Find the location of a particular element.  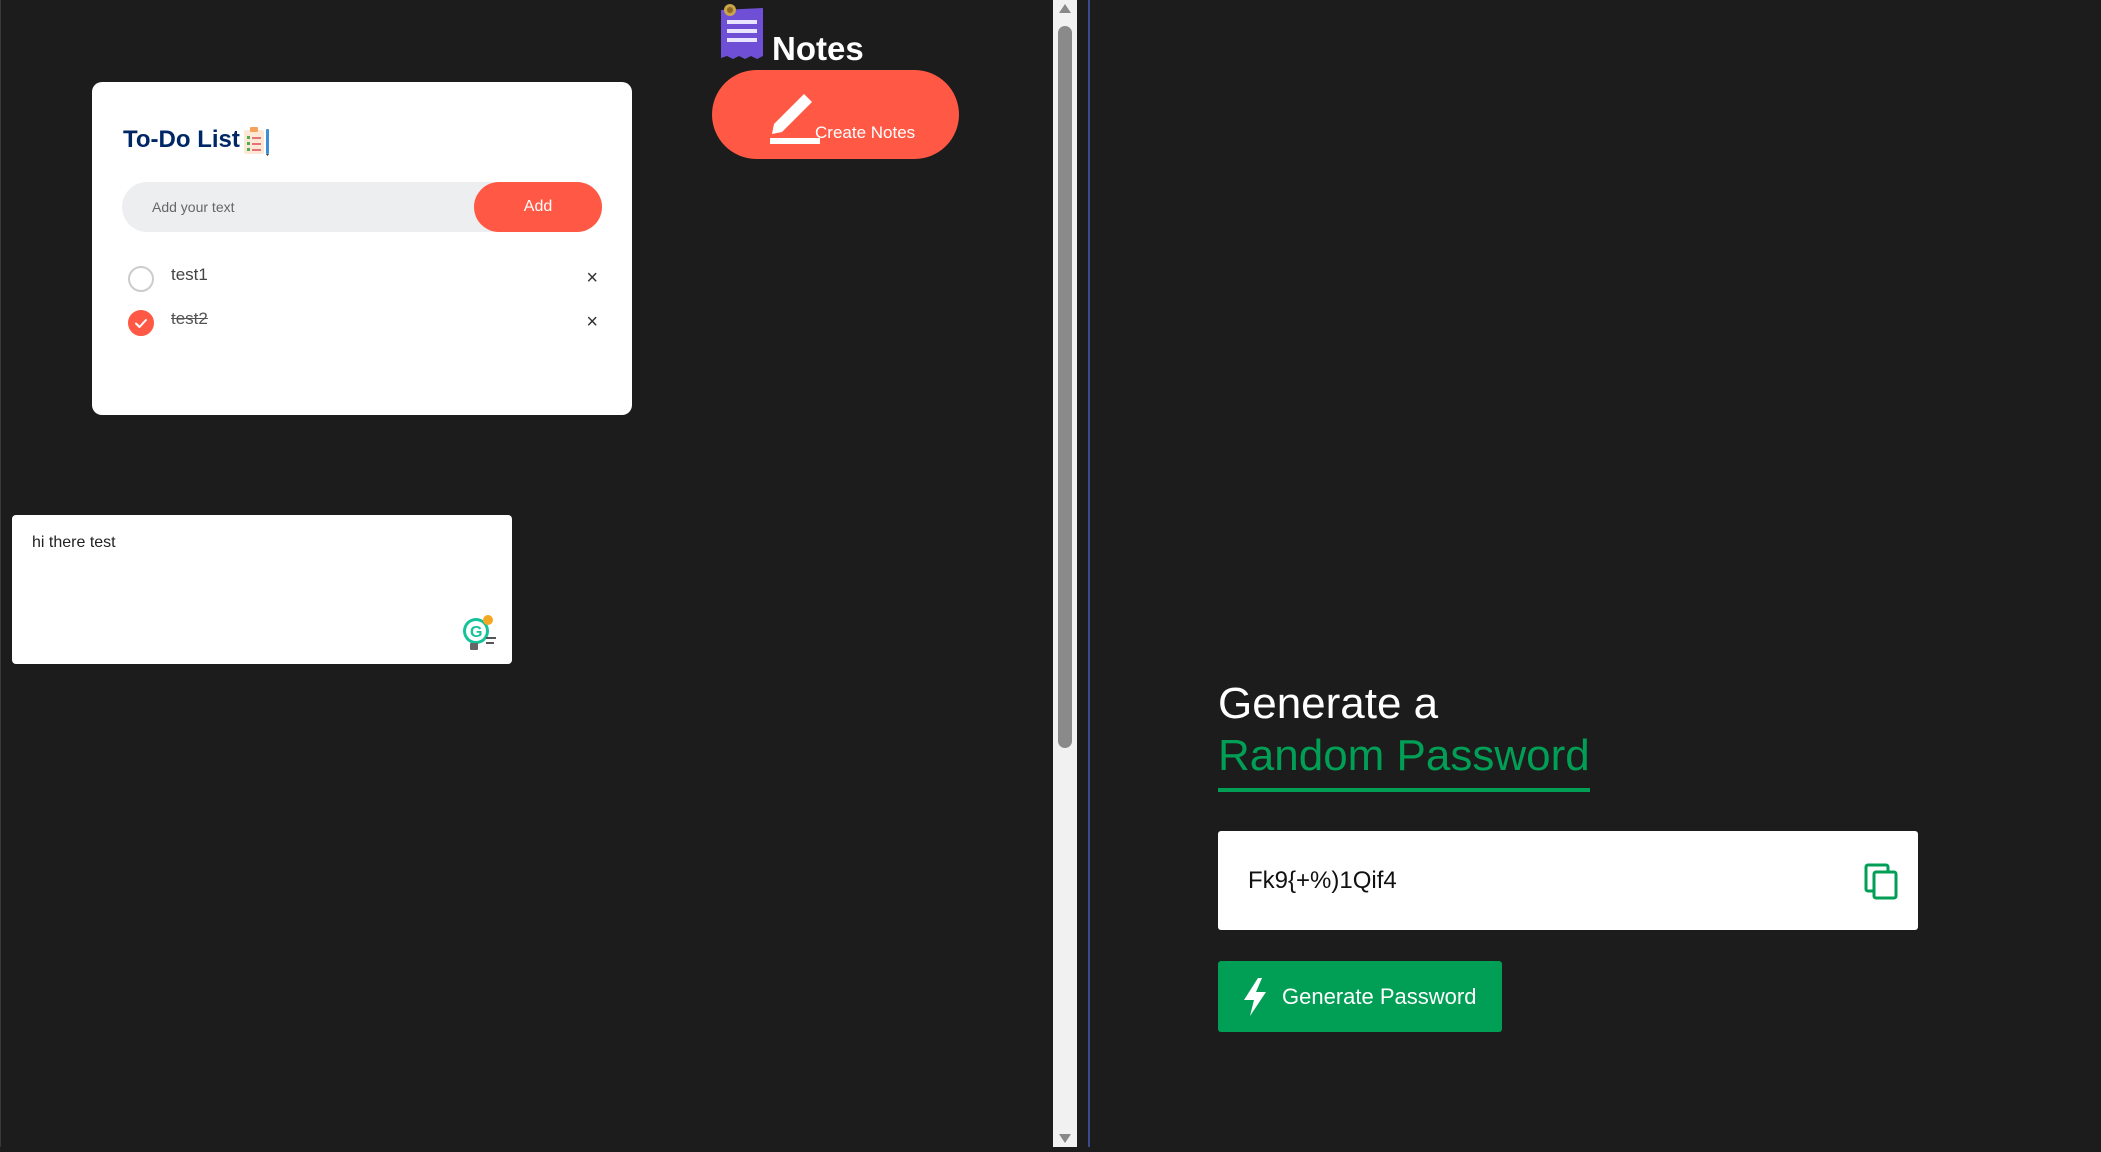

scroll-down-arrow-icon is located at coordinates (1065, 1138).